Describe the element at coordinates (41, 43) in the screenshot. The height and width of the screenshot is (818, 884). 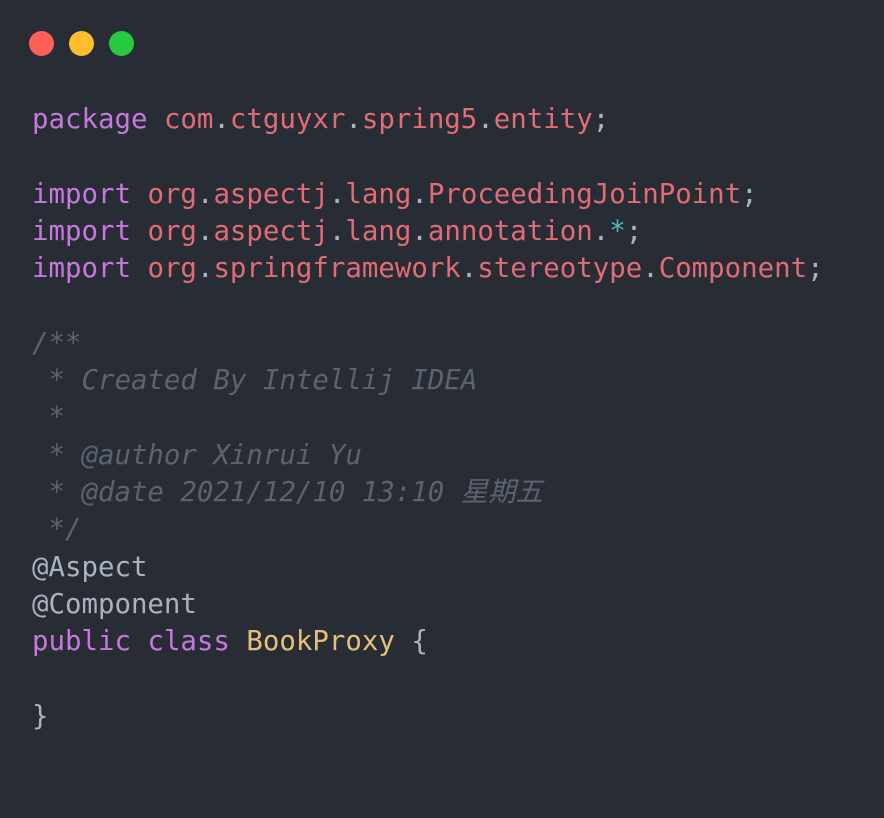
I see `close-dot-icon` at that location.